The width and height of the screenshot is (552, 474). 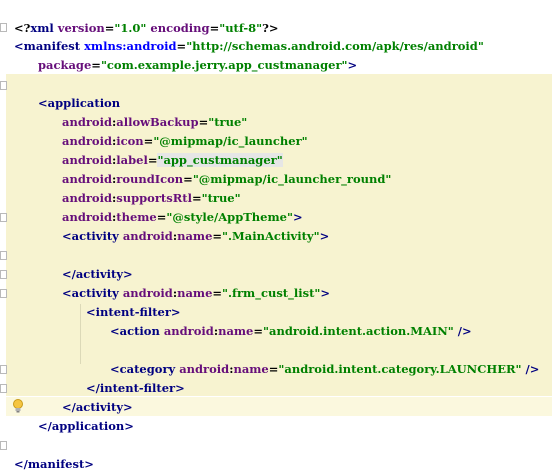 What do you see at coordinates (358, 331) in the screenshot?
I see `value-name: "android.intent.action.MAIN"` at bounding box center [358, 331].